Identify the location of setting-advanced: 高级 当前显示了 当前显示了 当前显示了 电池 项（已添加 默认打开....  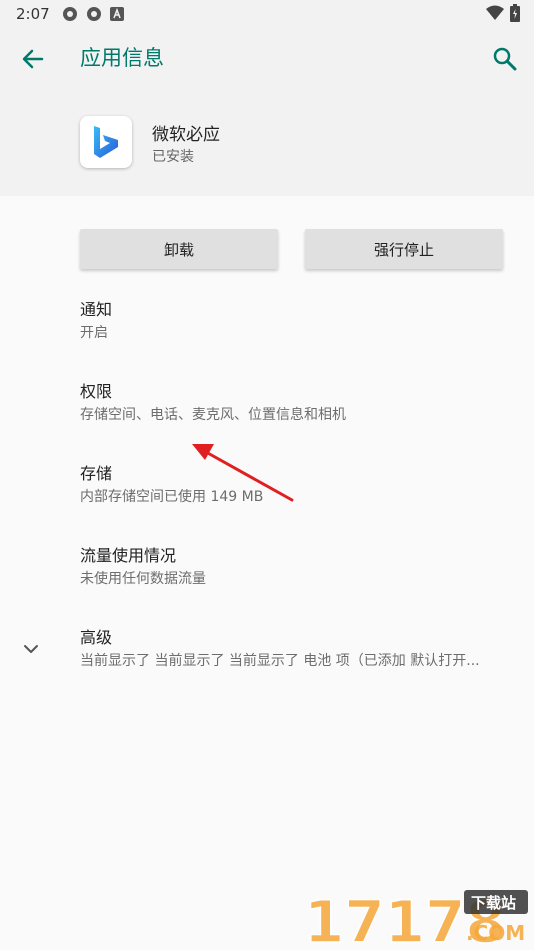
(297, 649).